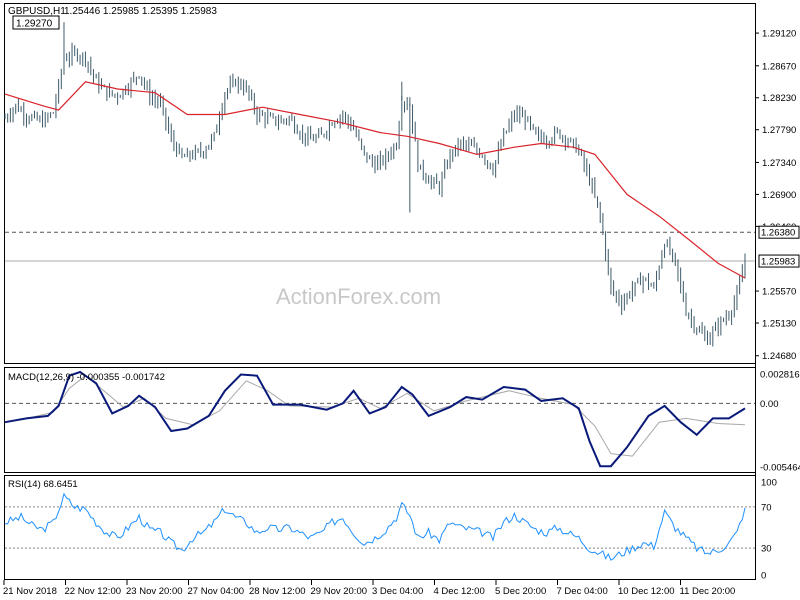 The width and height of the screenshot is (800, 600). I want to click on macd-label: MACD(12,26,9) -0.000355 -0.001742, so click(86, 377).